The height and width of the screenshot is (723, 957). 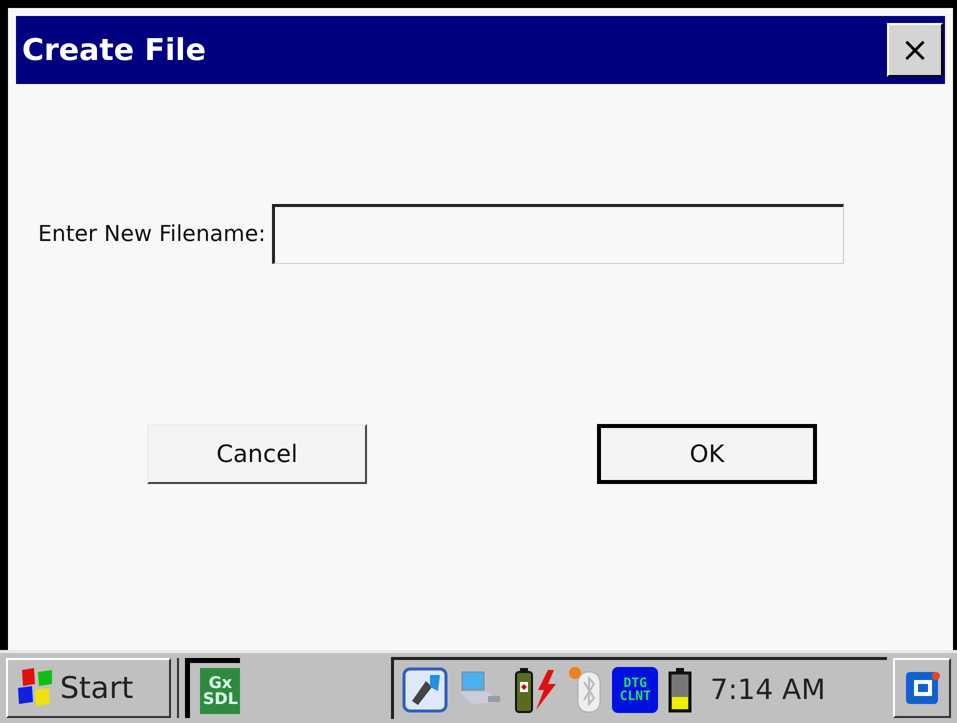 What do you see at coordinates (636, 683) in the screenshot?
I see `client-icon-label: DTG` at bounding box center [636, 683].